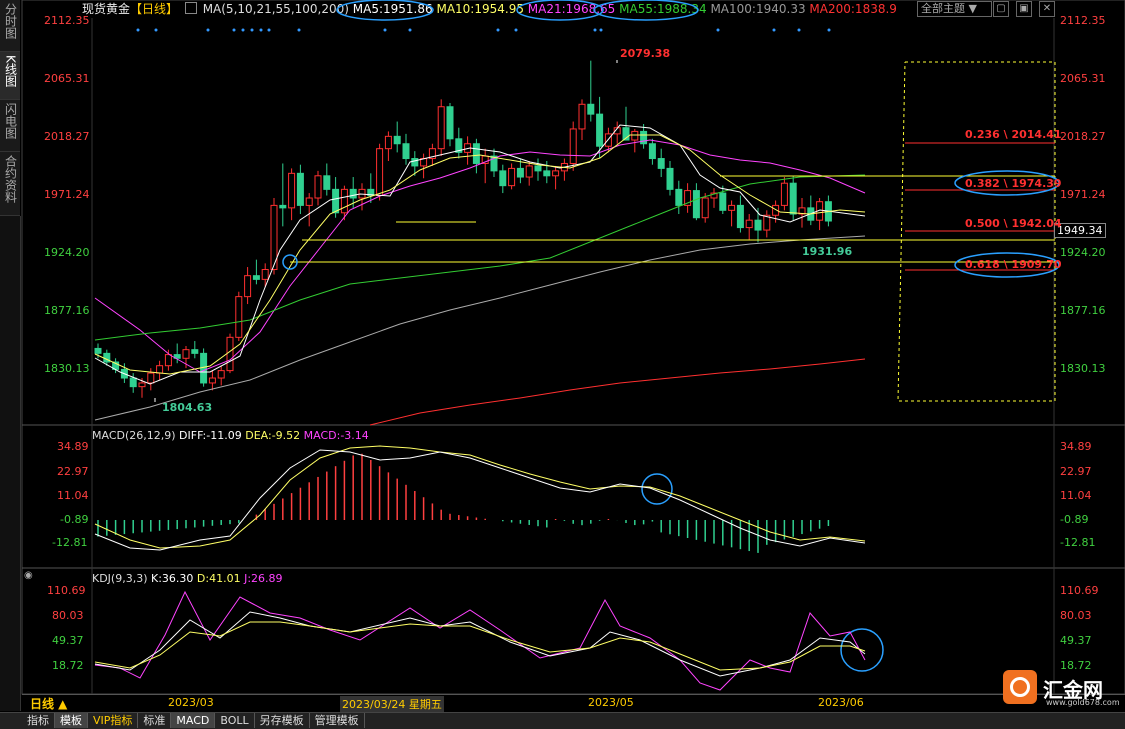  Describe the element at coordinates (210, 435) in the screenshot. I see `macd-diff: DIFF:-11.09` at that location.